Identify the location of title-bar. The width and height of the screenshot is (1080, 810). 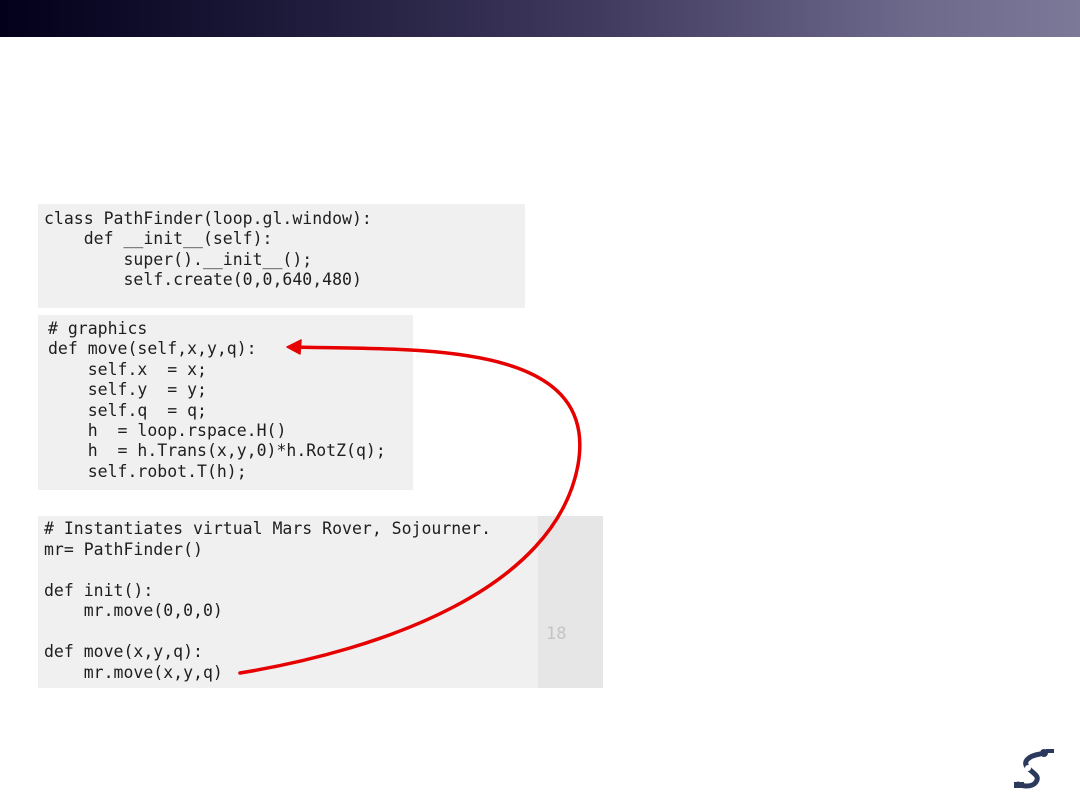
(540, 18).